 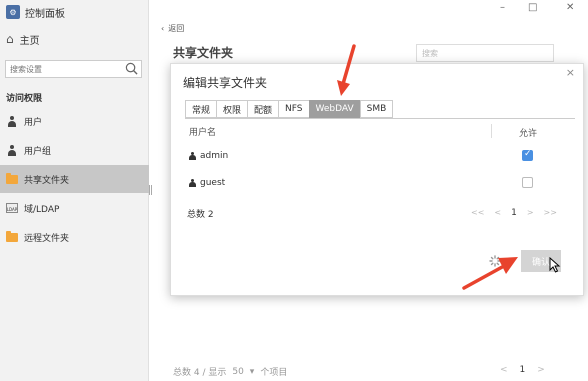 I want to click on tab-quota: 配额, so click(x=263, y=109).